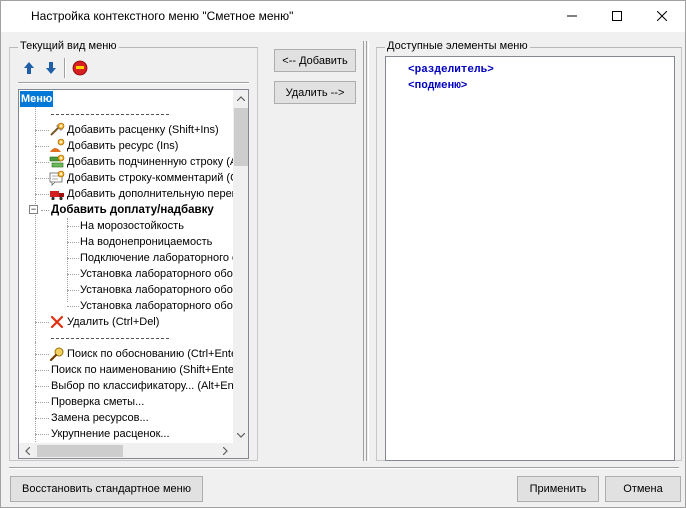 This screenshot has width=686, height=508. What do you see at coordinates (240, 450) in the screenshot?
I see `scroll-corner` at bounding box center [240, 450].